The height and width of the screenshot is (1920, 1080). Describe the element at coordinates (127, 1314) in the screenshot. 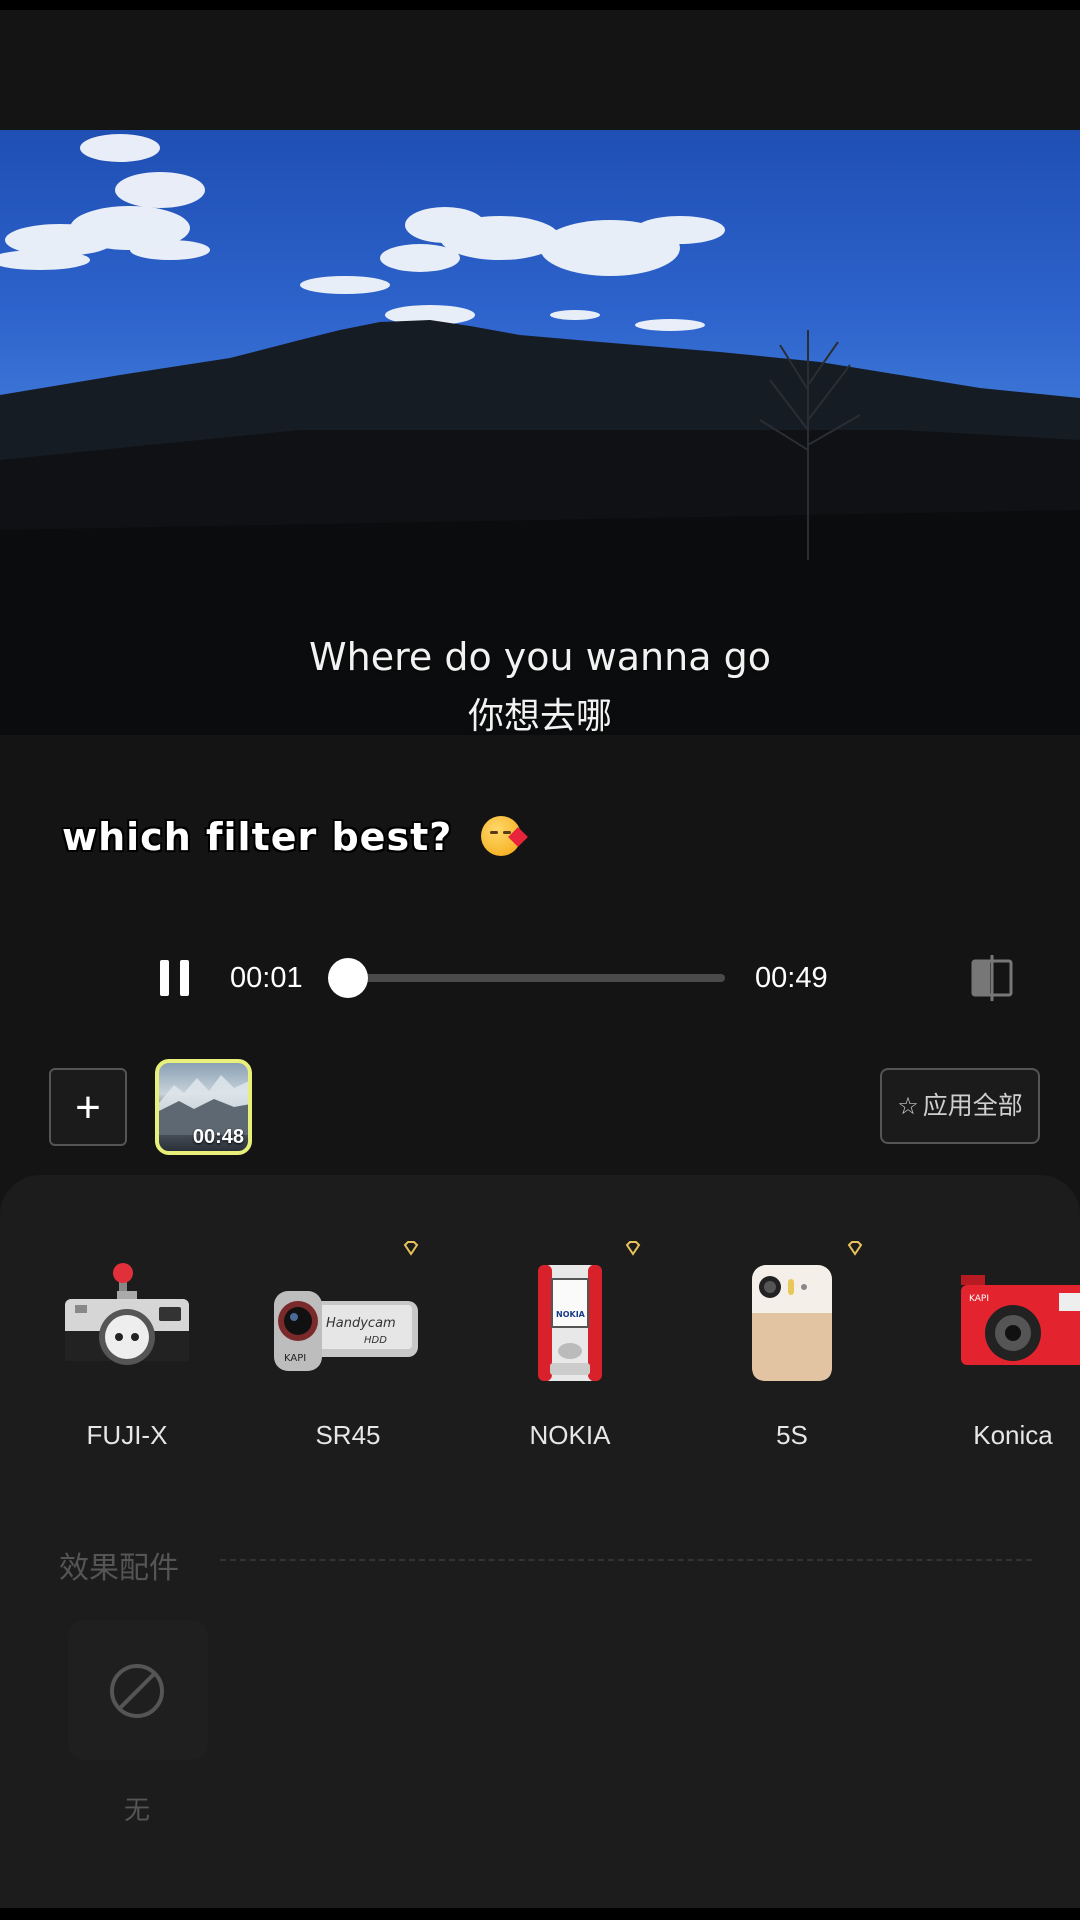

I see `fuji-camera-icon` at that location.